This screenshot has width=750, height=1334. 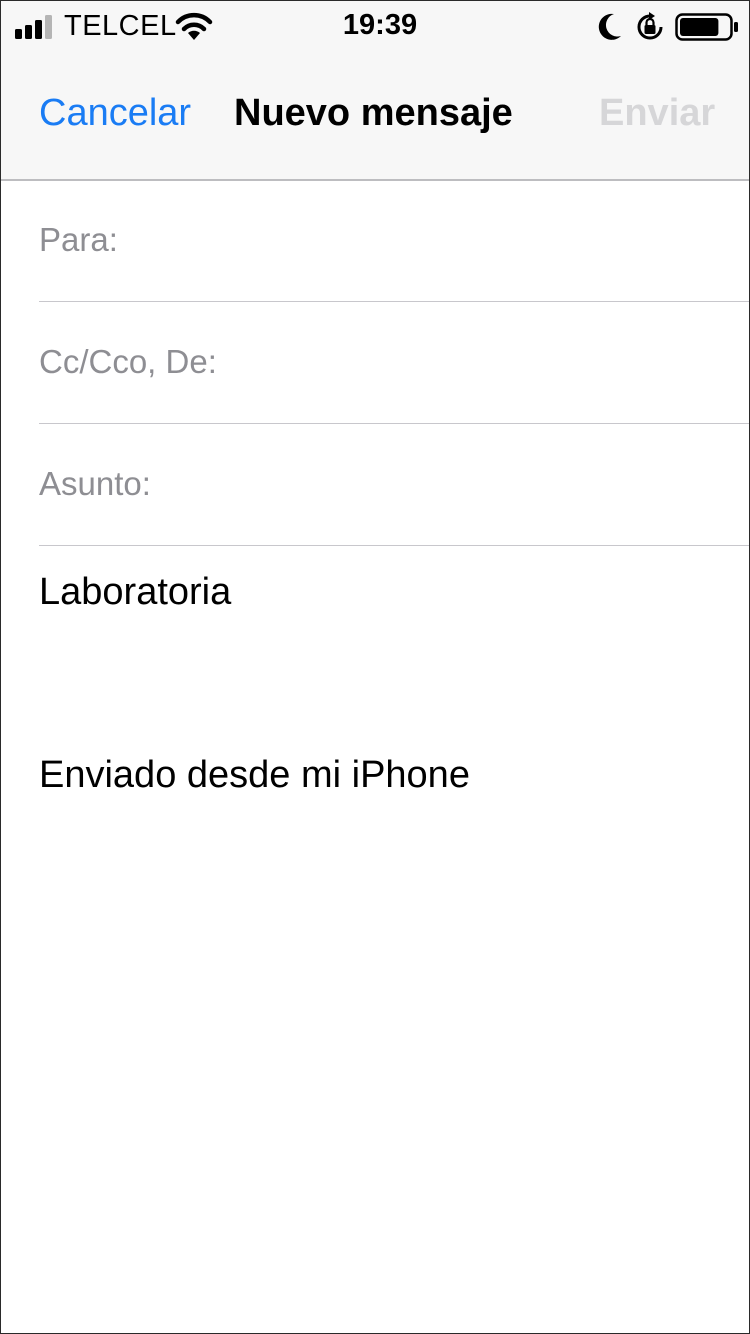 What do you see at coordinates (394, 241) in the screenshot?
I see `to-field: Para:` at bounding box center [394, 241].